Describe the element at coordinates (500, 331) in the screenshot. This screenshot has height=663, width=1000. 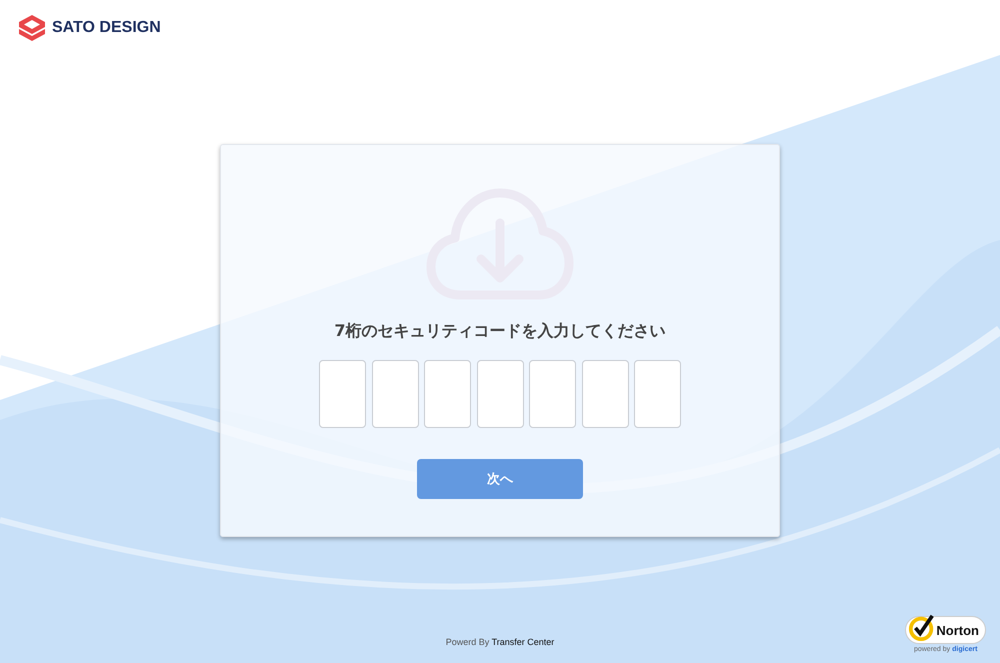
I see `card-title: 7桁のセキュリティコードを入力してください` at that location.